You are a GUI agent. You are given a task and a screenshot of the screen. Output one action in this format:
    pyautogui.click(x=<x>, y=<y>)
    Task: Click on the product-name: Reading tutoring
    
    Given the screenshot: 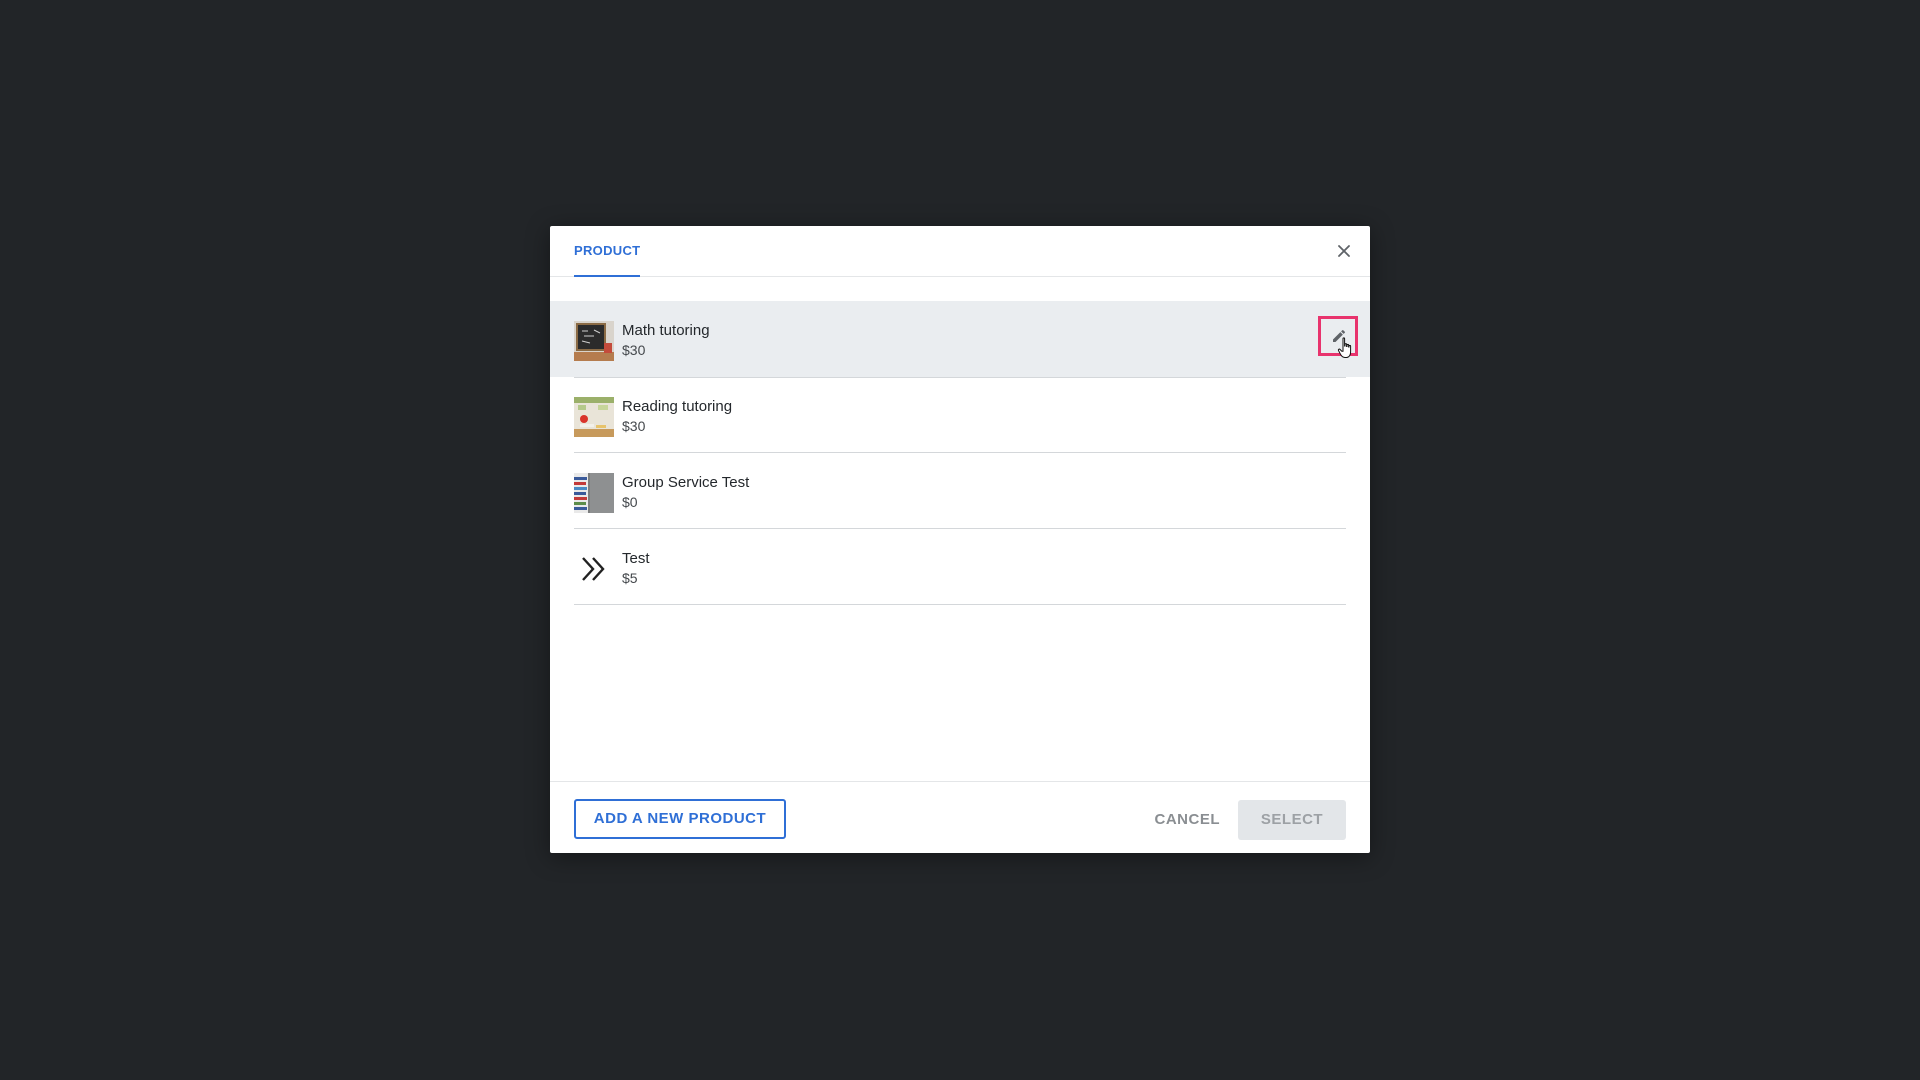 What is the action you would take?
    pyautogui.click(x=677, y=406)
    